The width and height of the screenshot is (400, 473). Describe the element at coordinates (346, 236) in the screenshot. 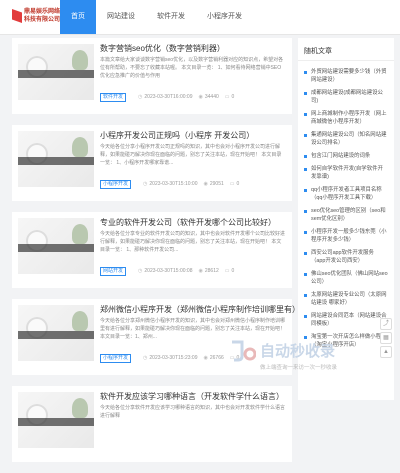

I see `sidebar-link: 小程序开发一般多少钱东莞（小程序开发多少钱）` at that location.